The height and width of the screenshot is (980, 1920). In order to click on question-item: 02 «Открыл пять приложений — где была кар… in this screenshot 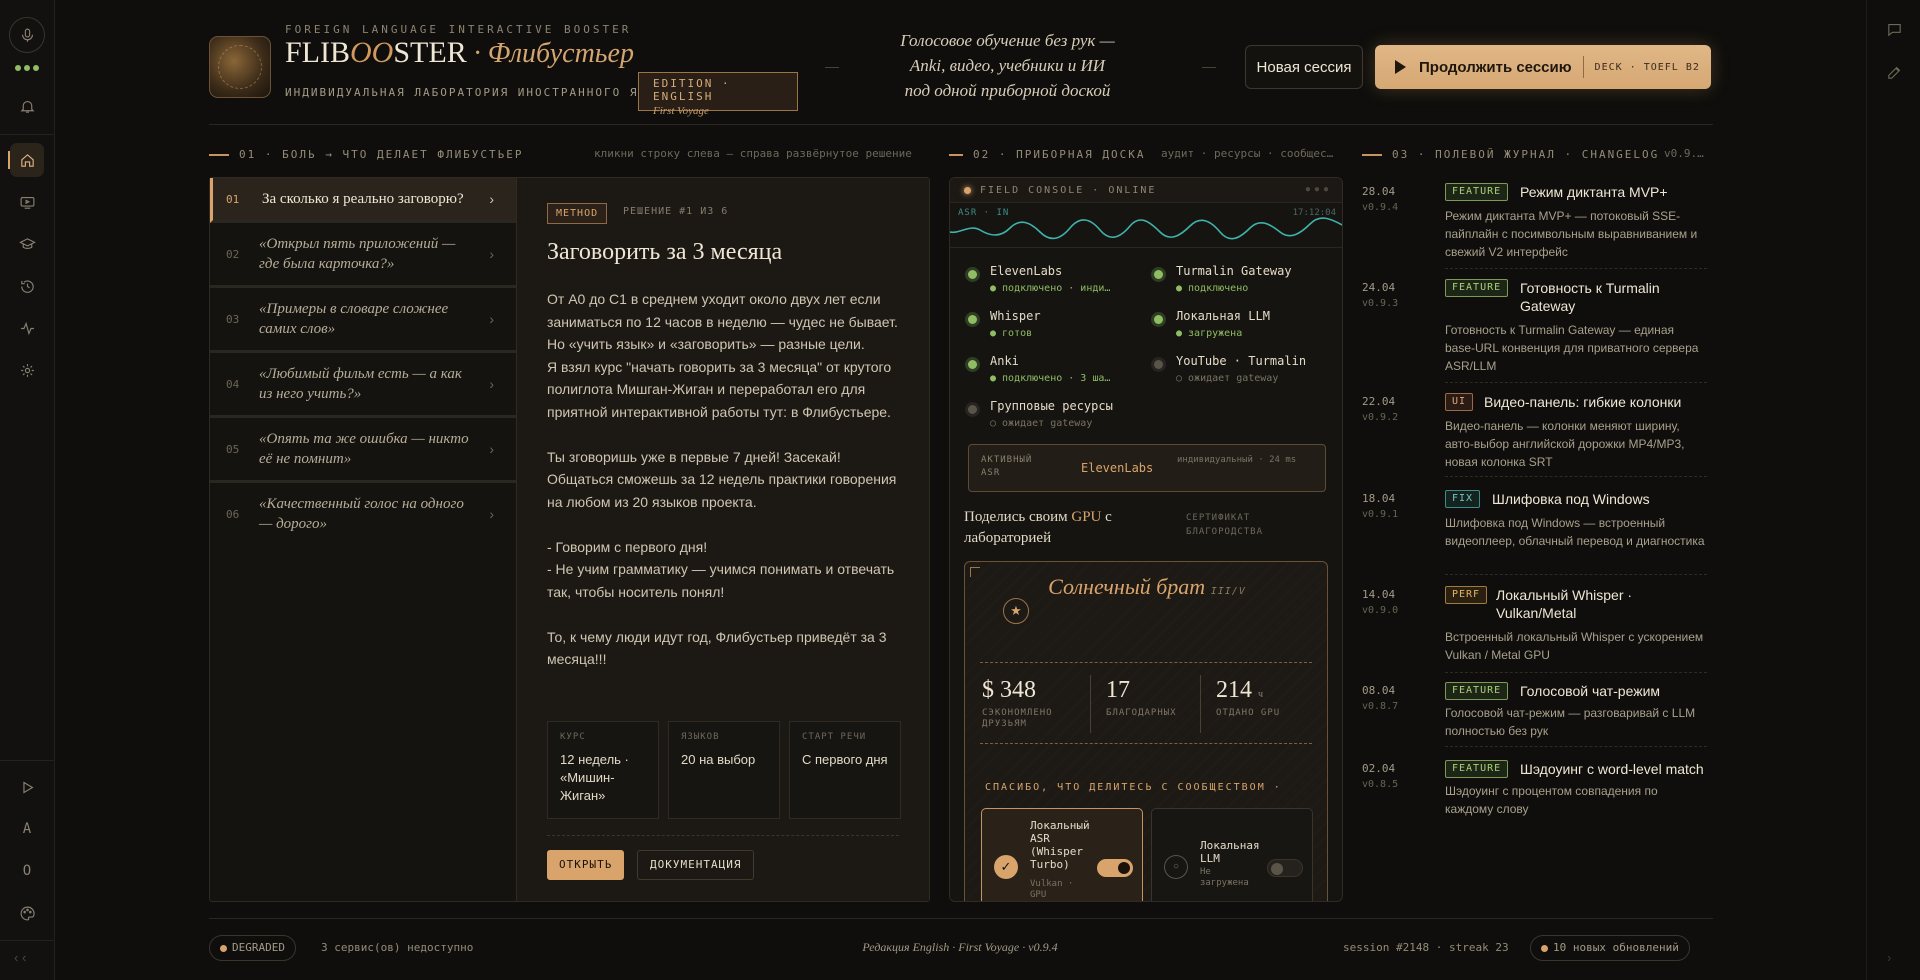, I will do `click(363, 255)`.